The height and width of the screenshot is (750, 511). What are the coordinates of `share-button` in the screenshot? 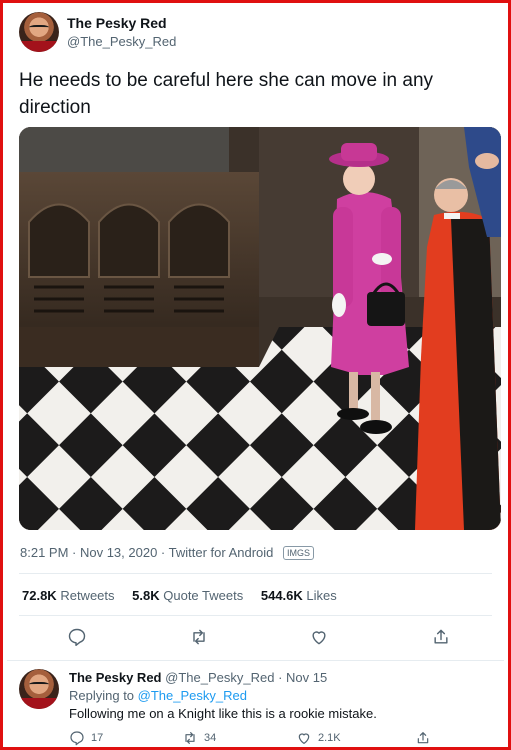 It's located at (442, 638).